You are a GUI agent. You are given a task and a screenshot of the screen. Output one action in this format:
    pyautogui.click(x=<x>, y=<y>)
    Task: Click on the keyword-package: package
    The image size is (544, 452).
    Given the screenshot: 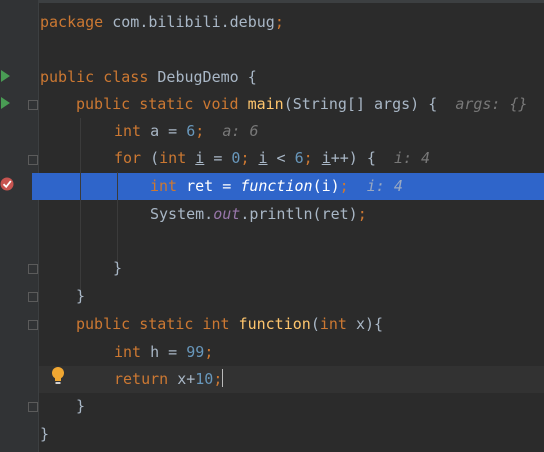 What is the action you would take?
    pyautogui.click(x=72, y=22)
    